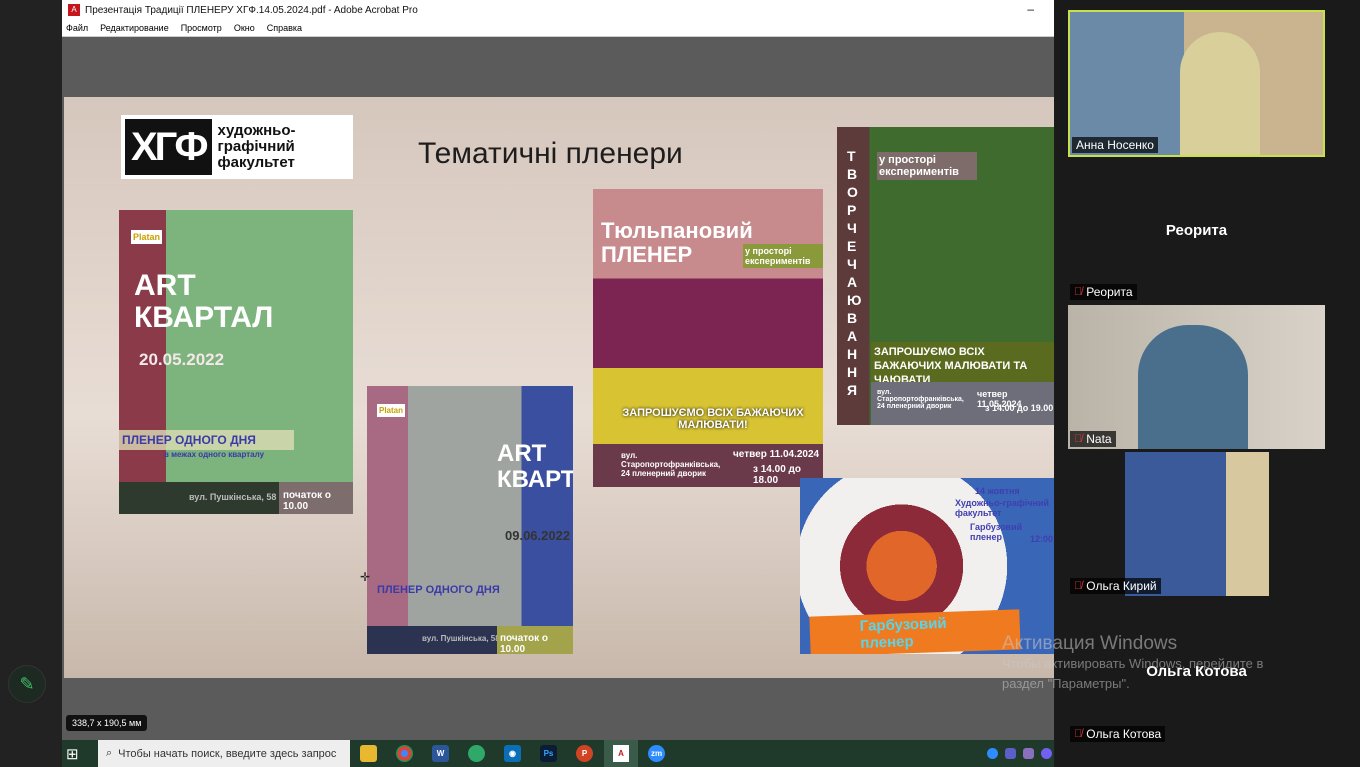 This screenshot has width=1360, height=767. I want to click on poster-banner: Гарбузовий пленер, so click(915, 631).